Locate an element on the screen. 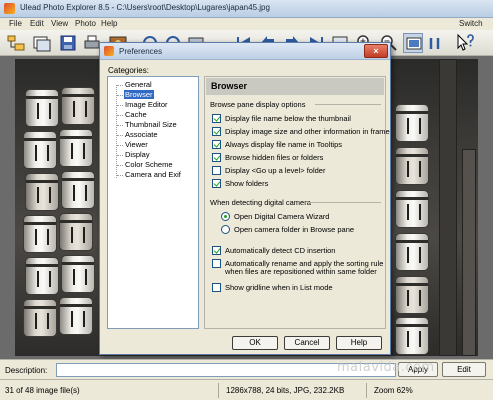 Image resolution: width=493 pixels, height=400 pixels. menu-help: Help is located at coordinates (109, 23).